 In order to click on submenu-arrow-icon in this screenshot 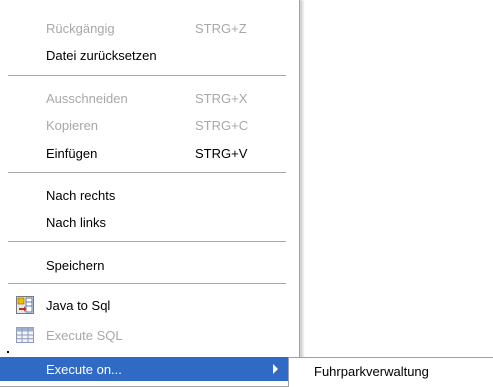, I will do `click(275, 369)`.